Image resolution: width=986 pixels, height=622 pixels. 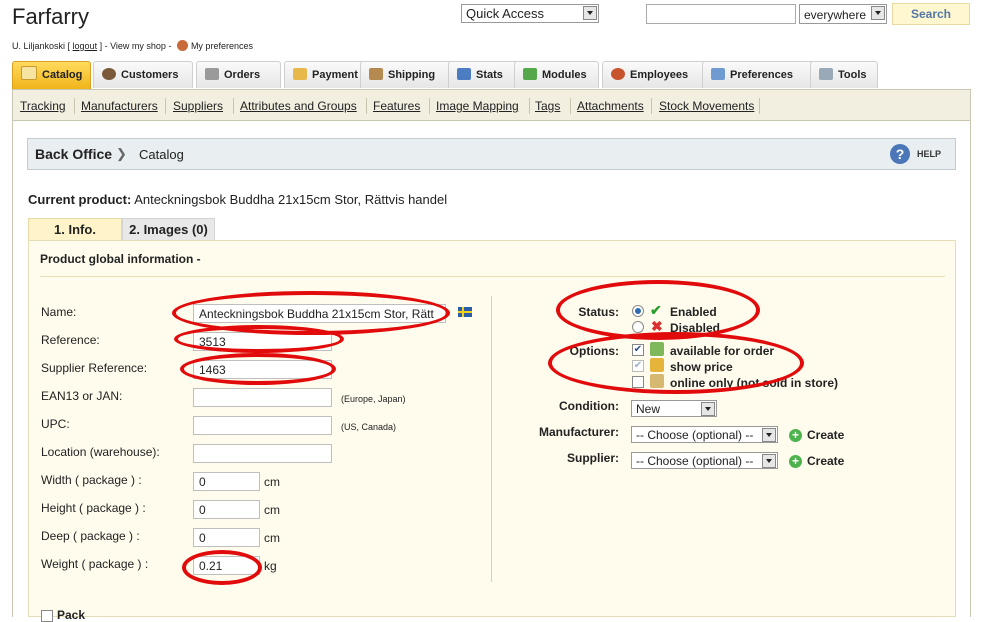 What do you see at coordinates (485, 74) in the screenshot?
I see `tab-stats: Stats` at bounding box center [485, 74].